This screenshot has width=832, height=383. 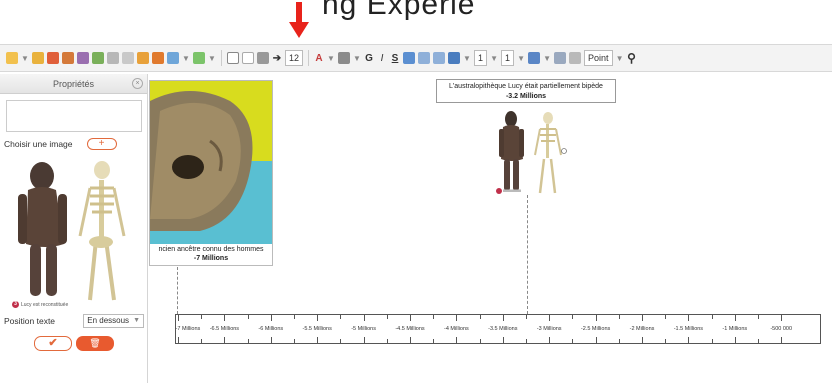 I want to click on close-icon: ×, so click(x=137, y=83).